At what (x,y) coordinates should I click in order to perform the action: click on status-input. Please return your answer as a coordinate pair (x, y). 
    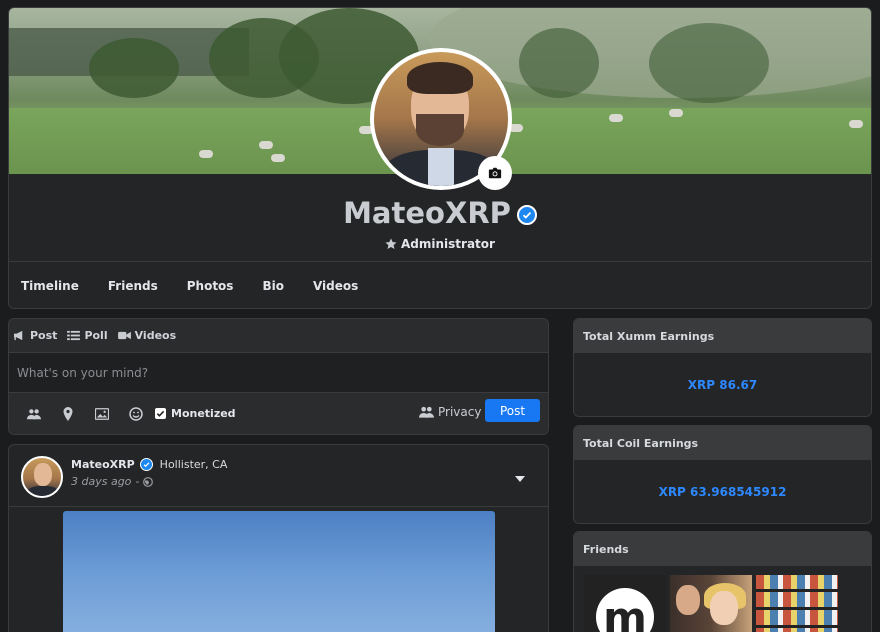
    Looking at the image, I should click on (282, 372).